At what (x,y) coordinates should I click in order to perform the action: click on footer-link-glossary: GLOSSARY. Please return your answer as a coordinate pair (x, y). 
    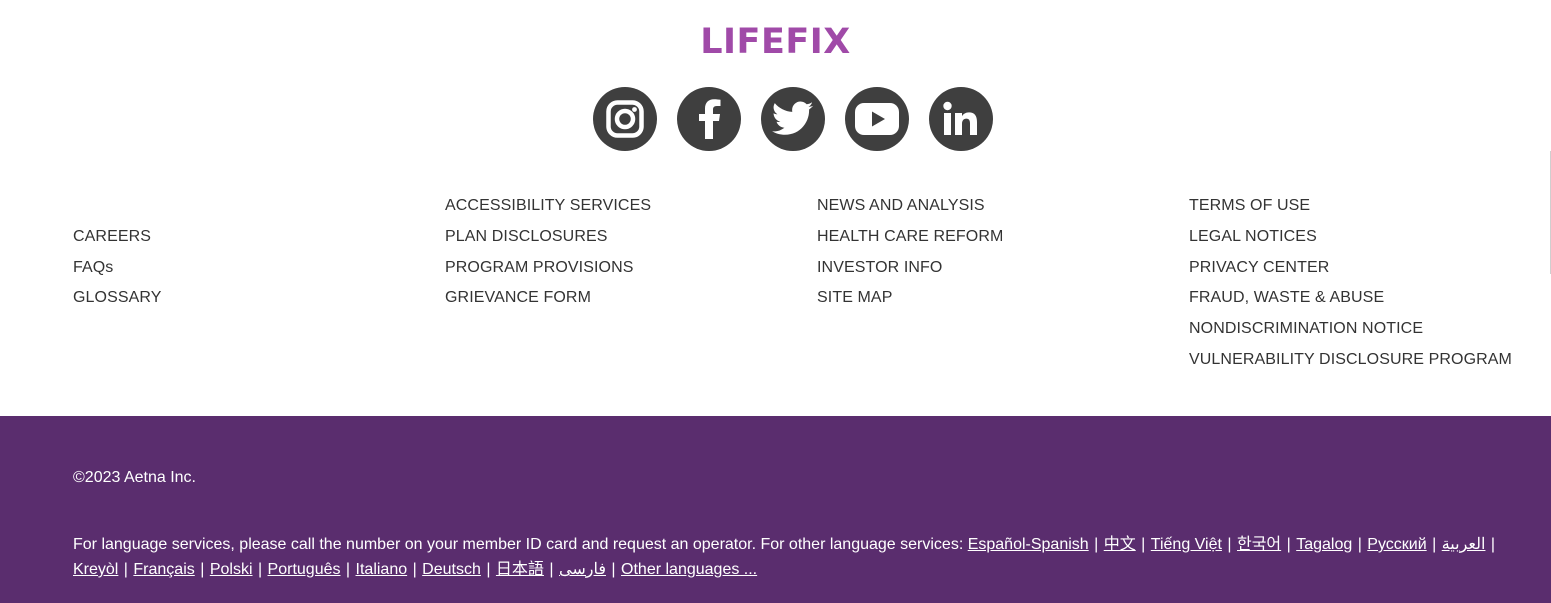
    Looking at the image, I should click on (117, 298).